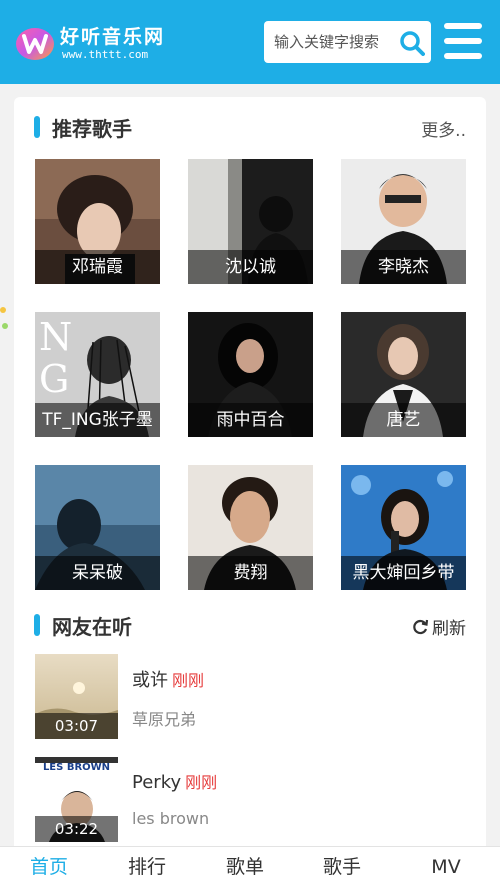 This screenshot has height=888, width=500. I want to click on singer-name: 黑大婶回乡带, so click(403, 573).